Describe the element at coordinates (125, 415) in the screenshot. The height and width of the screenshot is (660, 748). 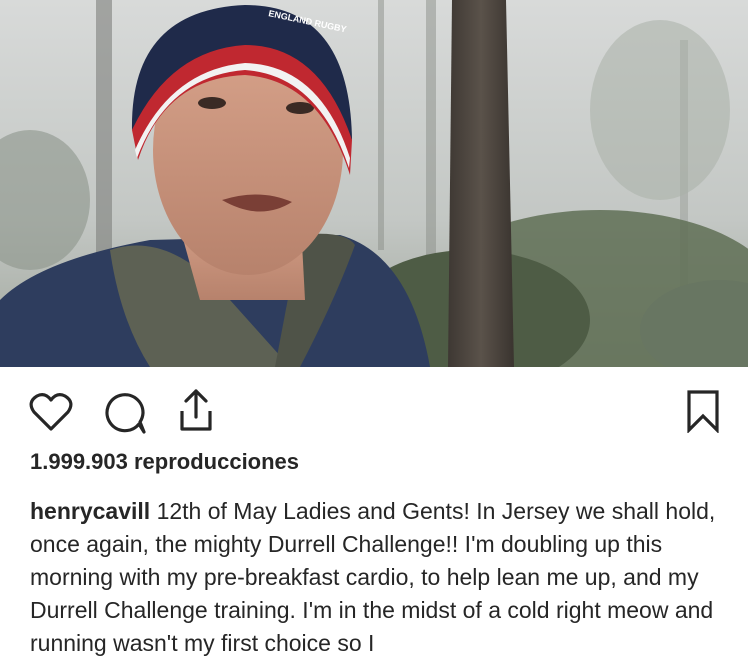
I see `comment-icon` at that location.